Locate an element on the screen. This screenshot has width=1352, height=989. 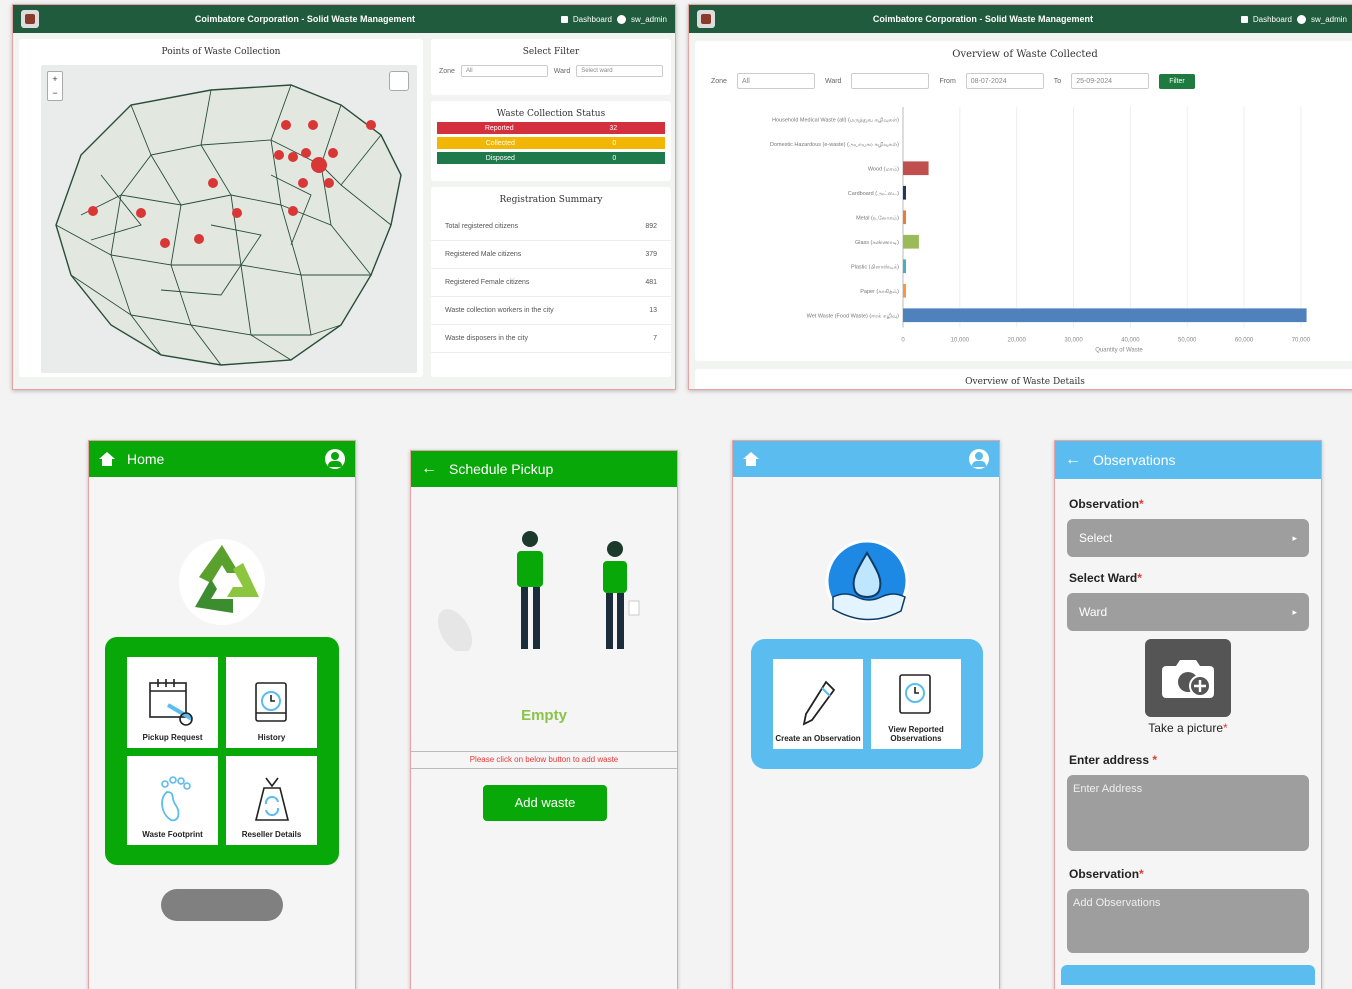
ward-select: Select ward is located at coordinates (619, 71).